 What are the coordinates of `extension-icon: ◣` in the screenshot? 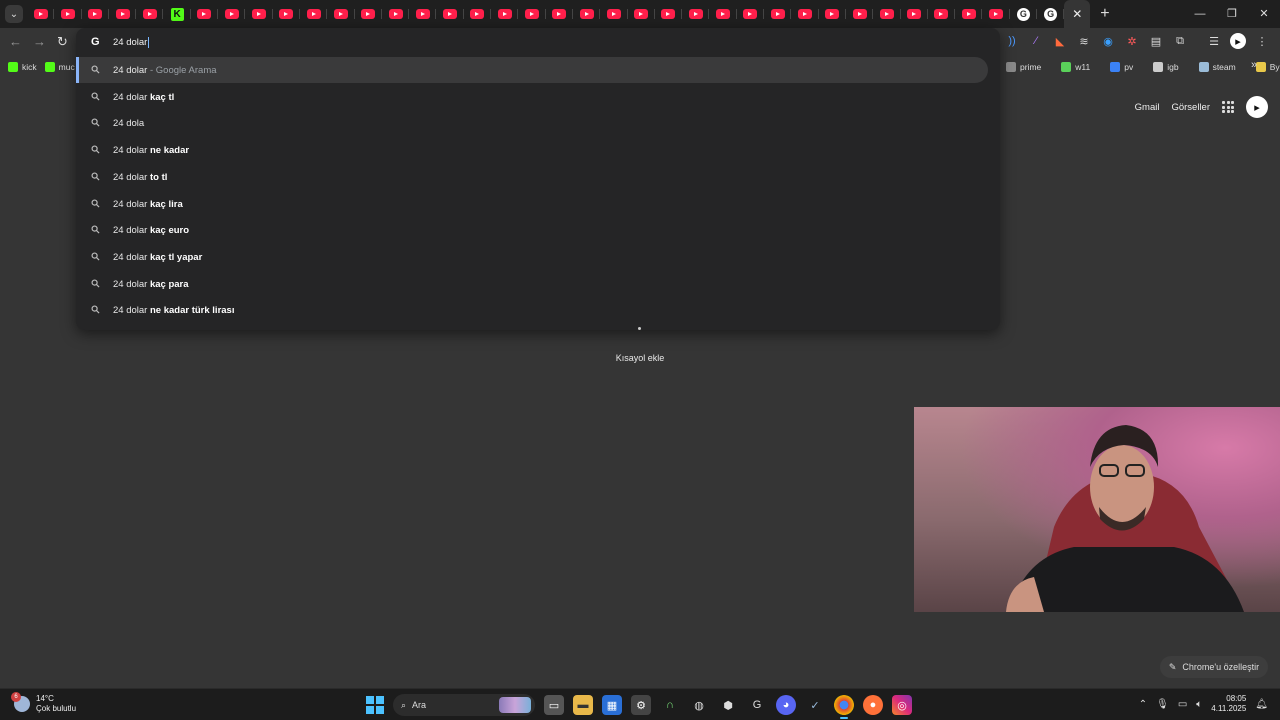 It's located at (1060, 41).